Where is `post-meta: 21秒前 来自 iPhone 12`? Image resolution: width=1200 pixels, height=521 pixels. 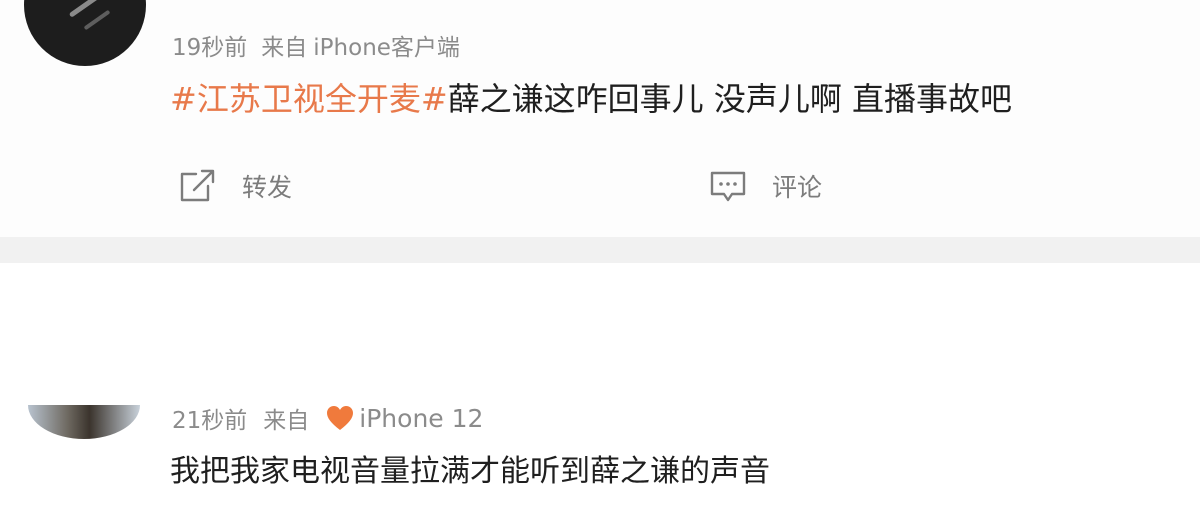
post-meta: 21秒前 来自 iPhone 12 is located at coordinates (327, 418).